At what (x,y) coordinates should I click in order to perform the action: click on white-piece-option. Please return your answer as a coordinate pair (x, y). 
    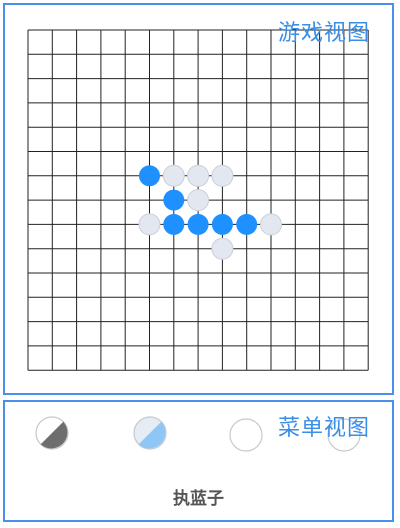
    Looking at the image, I should click on (246, 435).